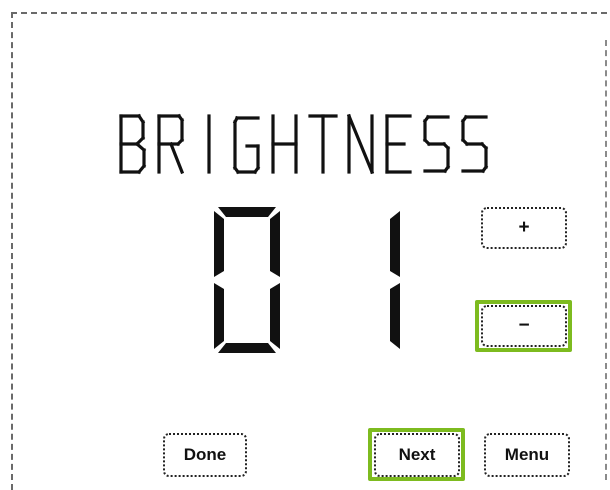 The image size is (610, 490). I want to click on decrease-label: −, so click(524, 325).